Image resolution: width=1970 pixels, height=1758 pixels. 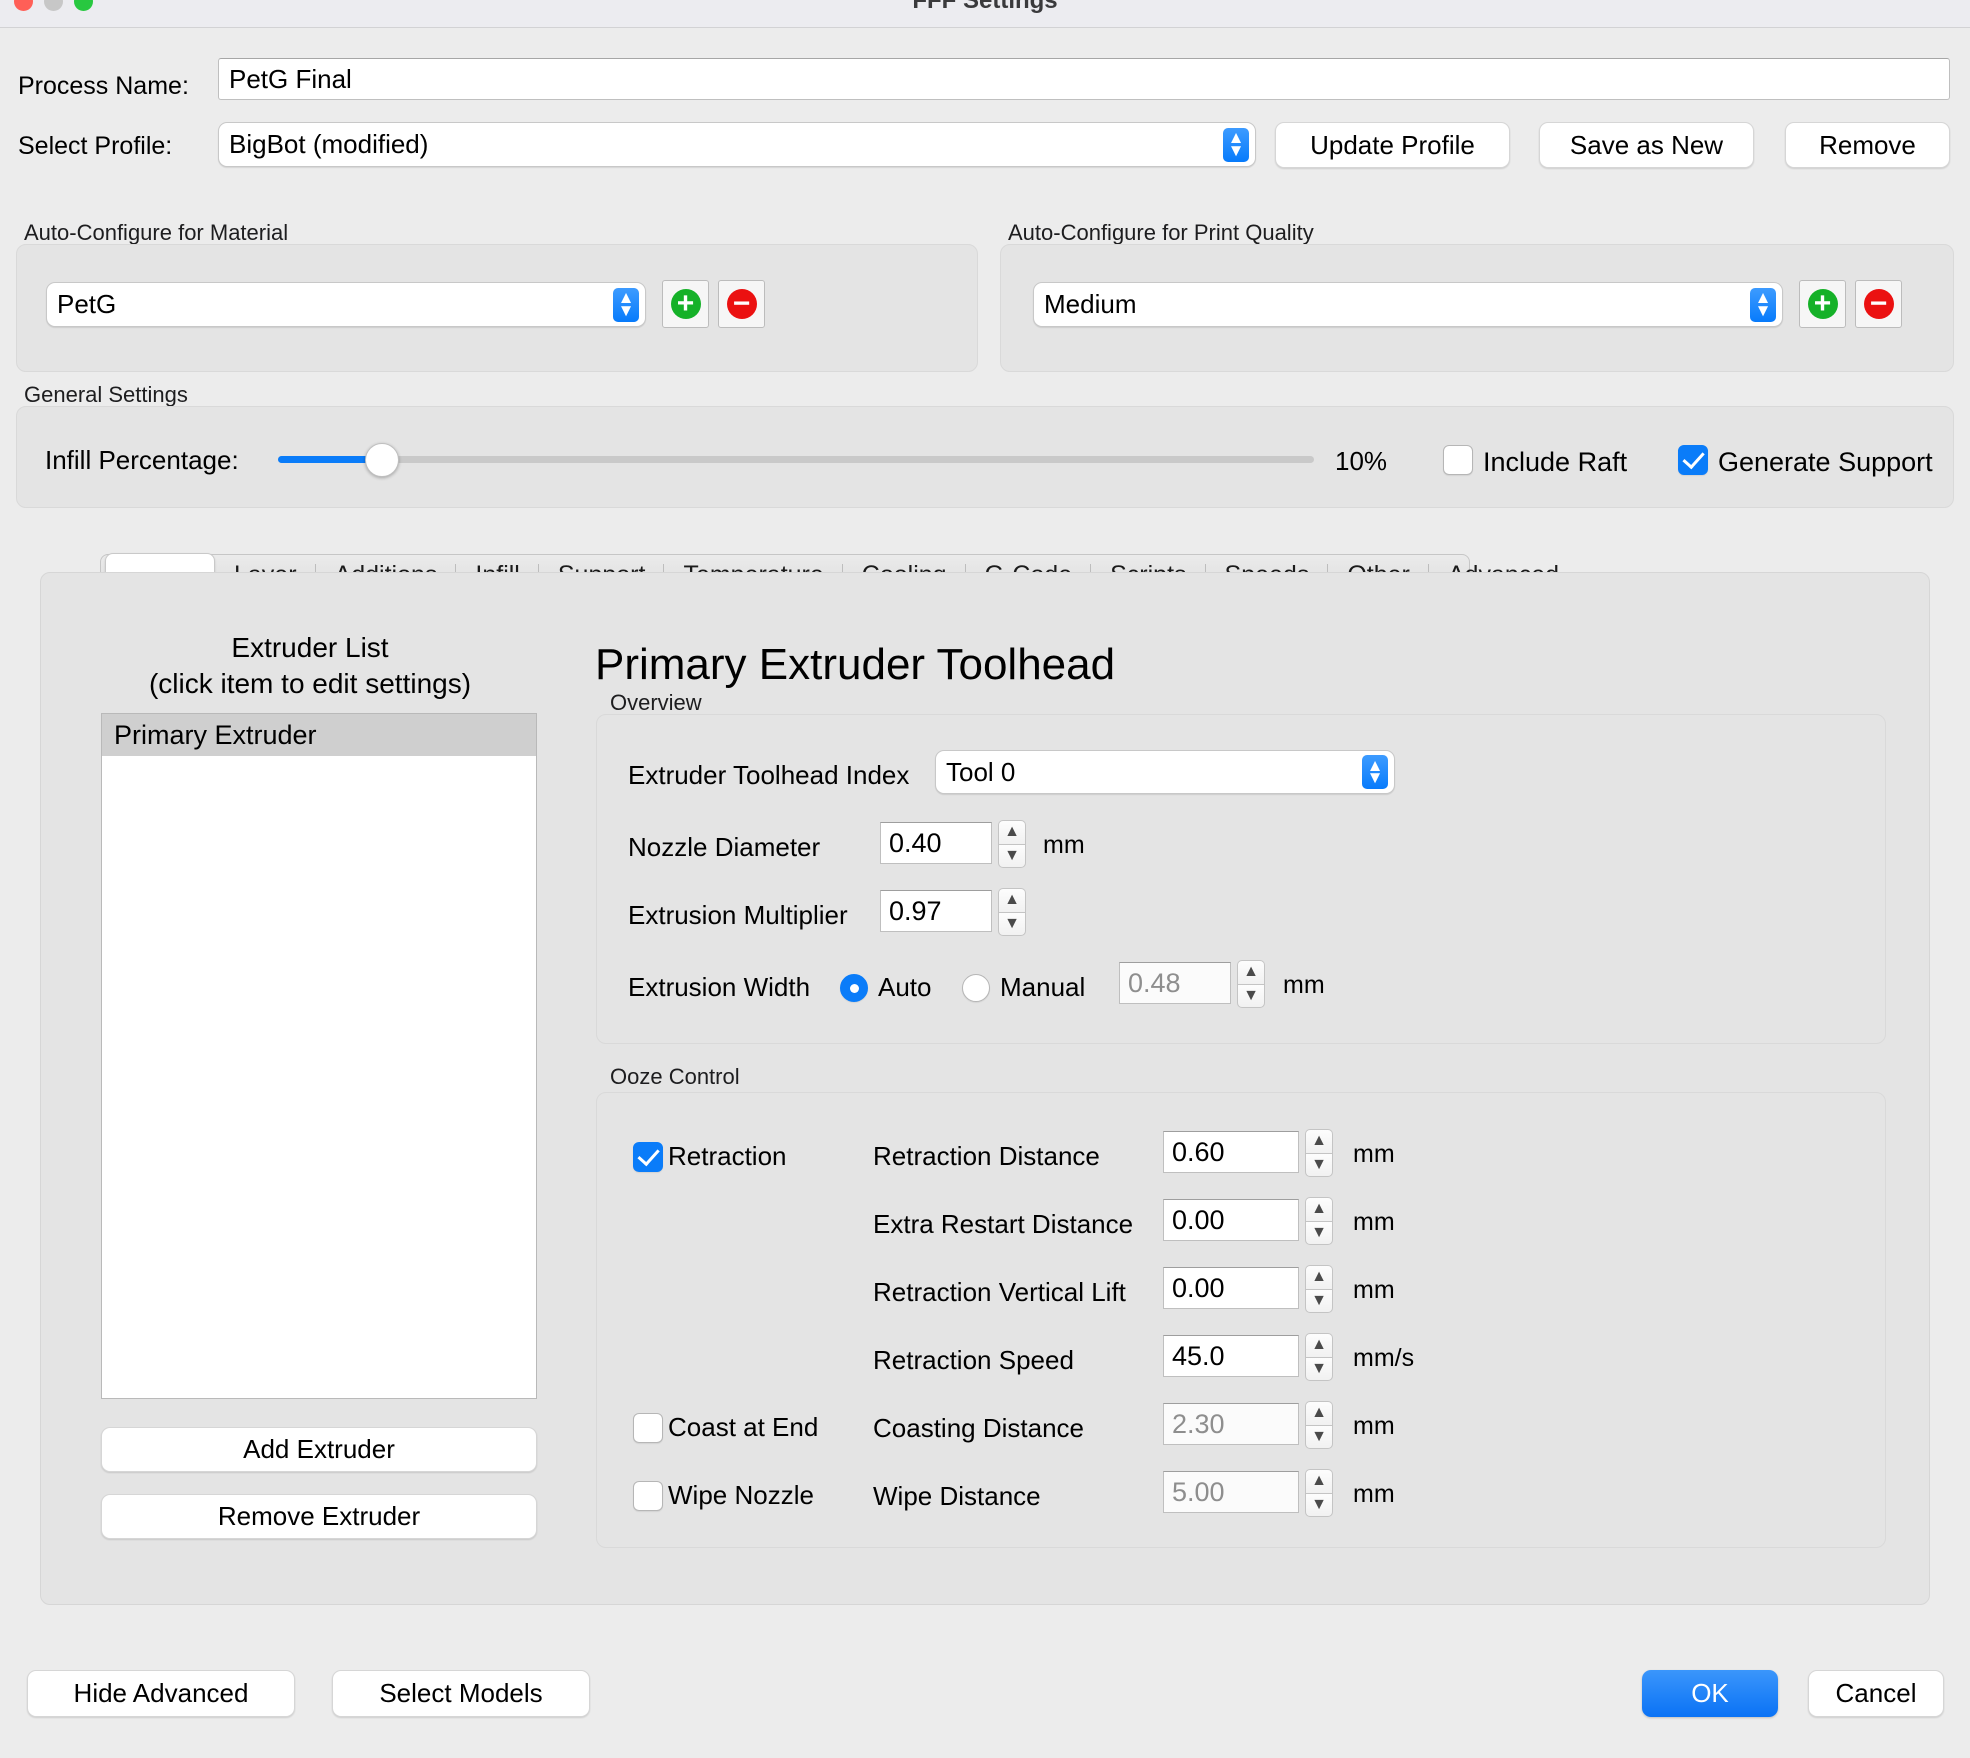 I want to click on infill-percentage-label: Infill Percentage:, so click(x=142, y=460).